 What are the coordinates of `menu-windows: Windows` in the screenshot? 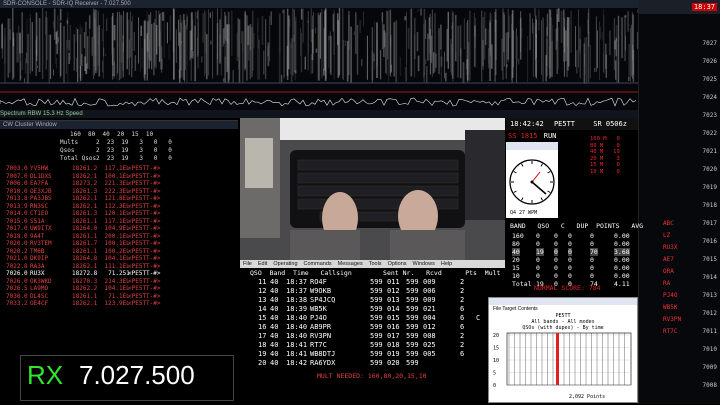 It's located at (424, 264).